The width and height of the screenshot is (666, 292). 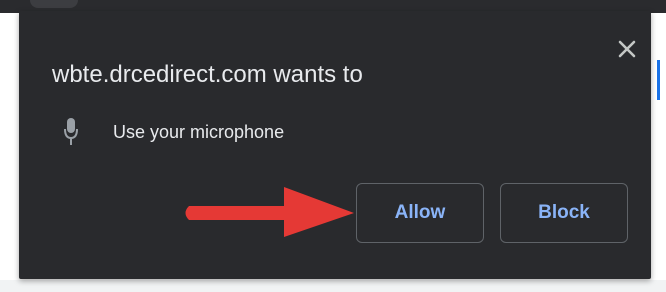 What do you see at coordinates (333, 286) in the screenshot?
I see `page-background-strip` at bounding box center [333, 286].